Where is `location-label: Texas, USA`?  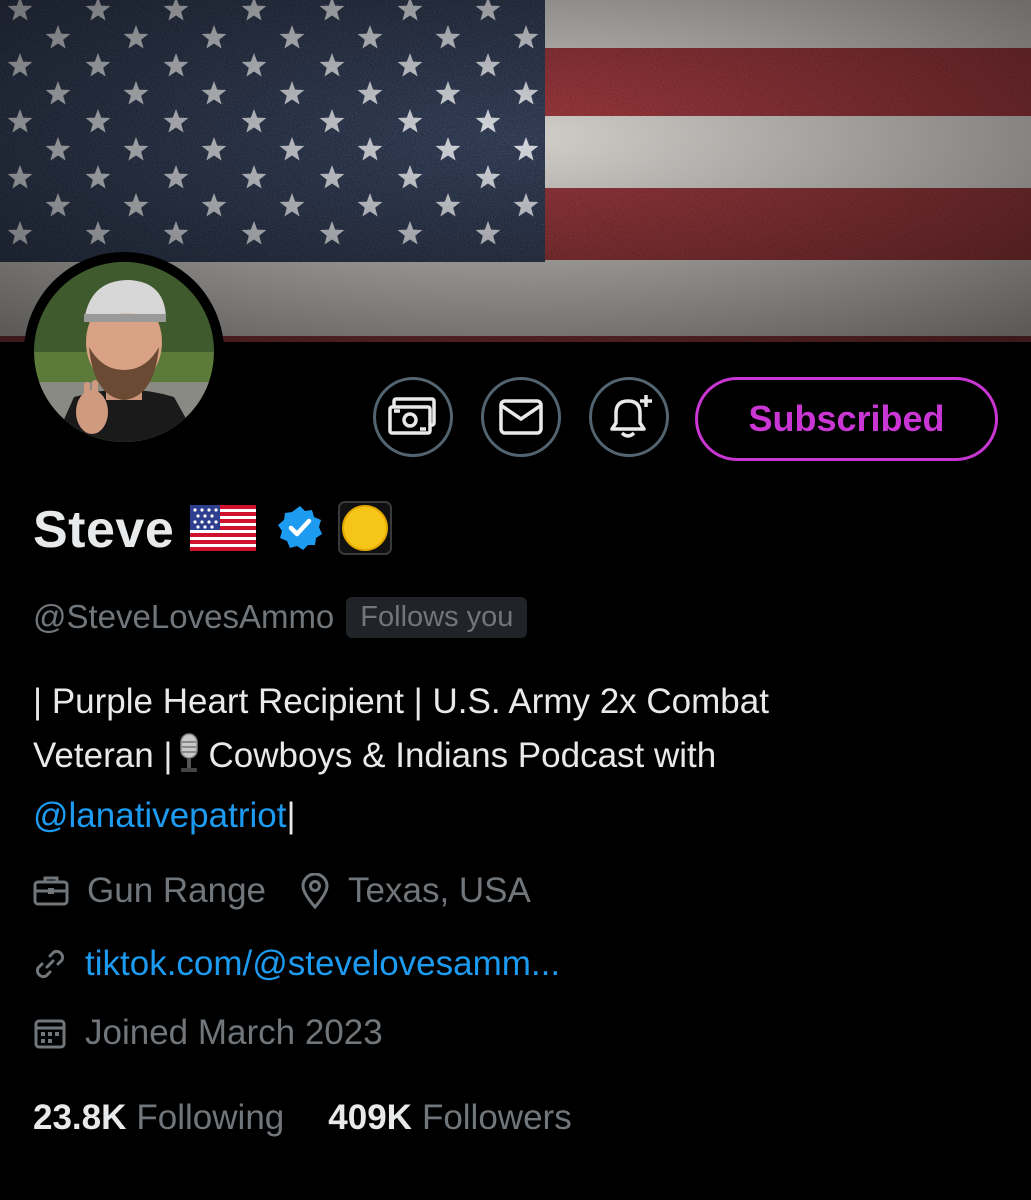 location-label: Texas, USA is located at coordinates (439, 890).